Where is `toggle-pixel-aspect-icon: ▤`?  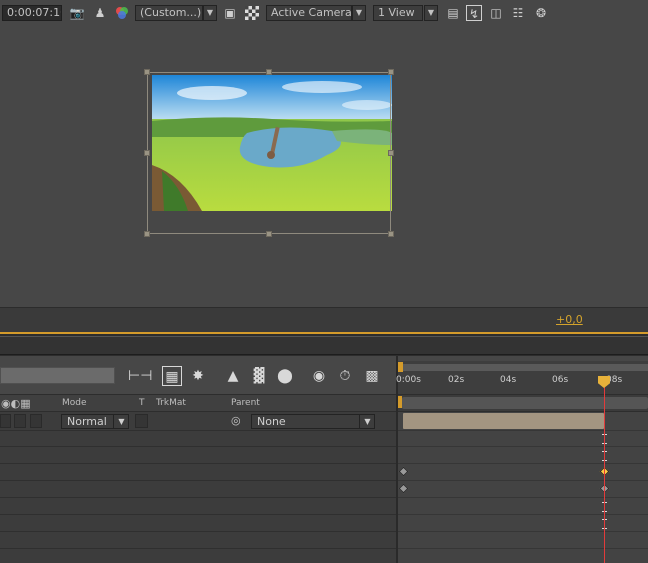
toggle-pixel-aspect-icon: ▤ is located at coordinates (453, 13).